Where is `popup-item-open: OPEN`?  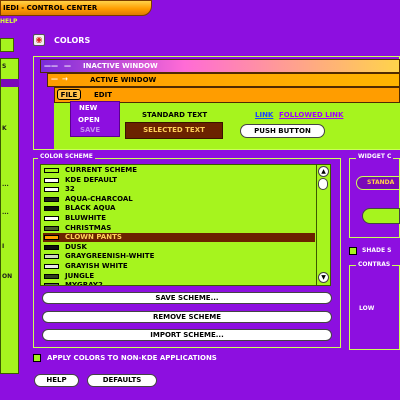
popup-item-open: OPEN is located at coordinates (89, 120).